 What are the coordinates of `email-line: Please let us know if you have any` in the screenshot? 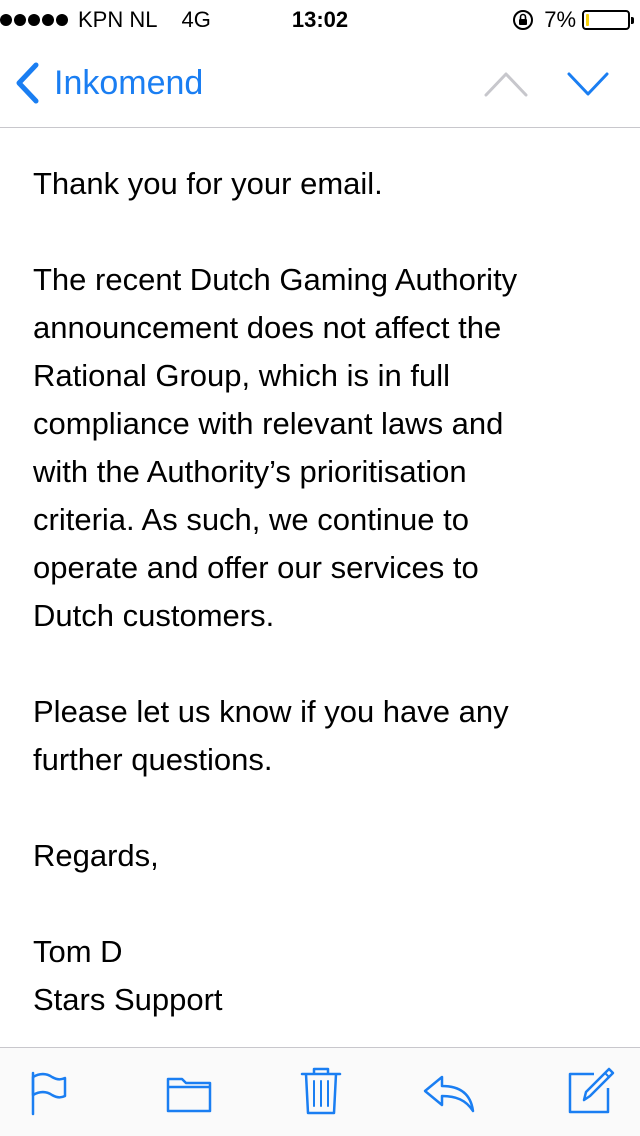 It's located at (271, 711).